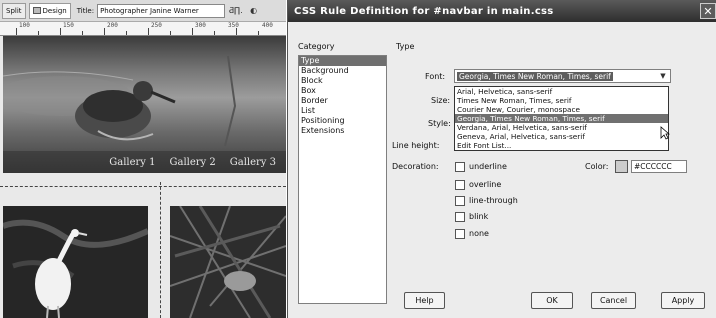  What do you see at coordinates (460, 185) in the screenshot?
I see `overline-checkbox` at bounding box center [460, 185].